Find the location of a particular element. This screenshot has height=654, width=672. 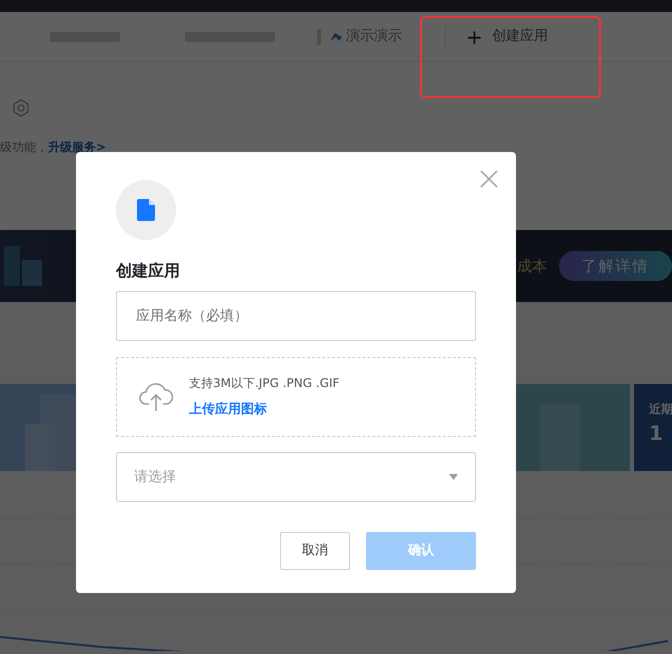

upload-hint: 支持3M以下.JPG .PNG .GIF is located at coordinates (264, 383).